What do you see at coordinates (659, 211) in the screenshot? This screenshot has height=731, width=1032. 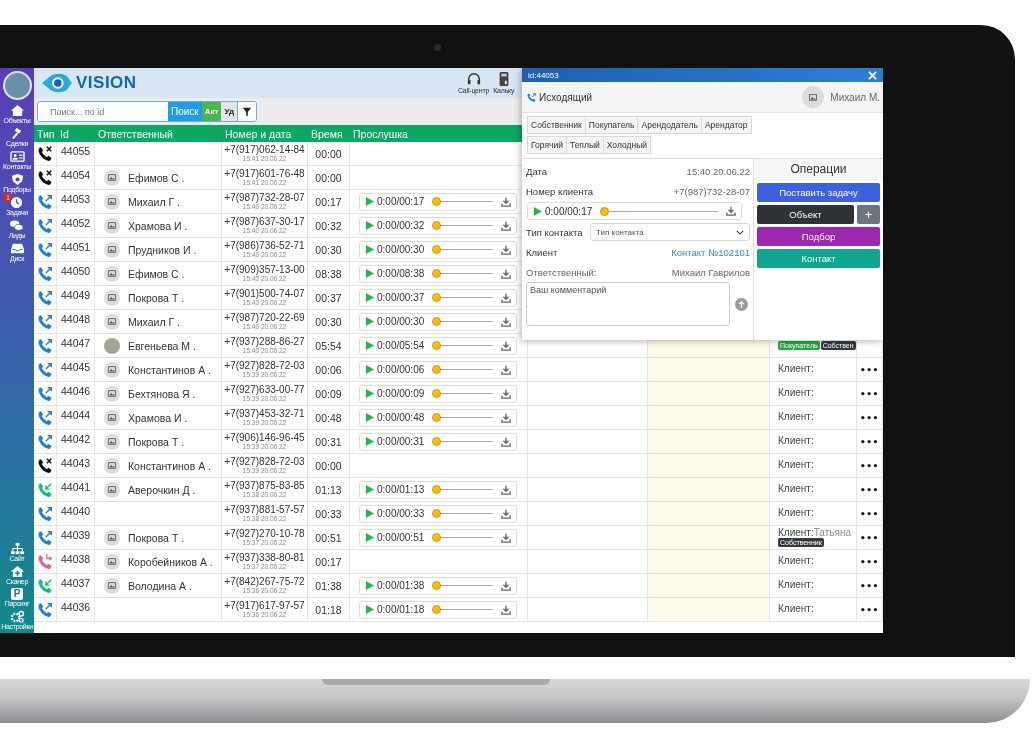 I see `progress-track` at bounding box center [659, 211].